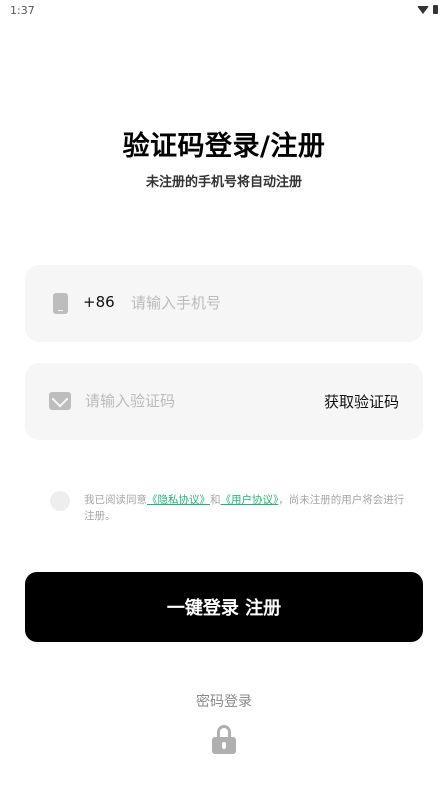  Describe the element at coordinates (223, 182) in the screenshot. I see `page-subtitle: 未注册的手机号将自动注册` at that location.